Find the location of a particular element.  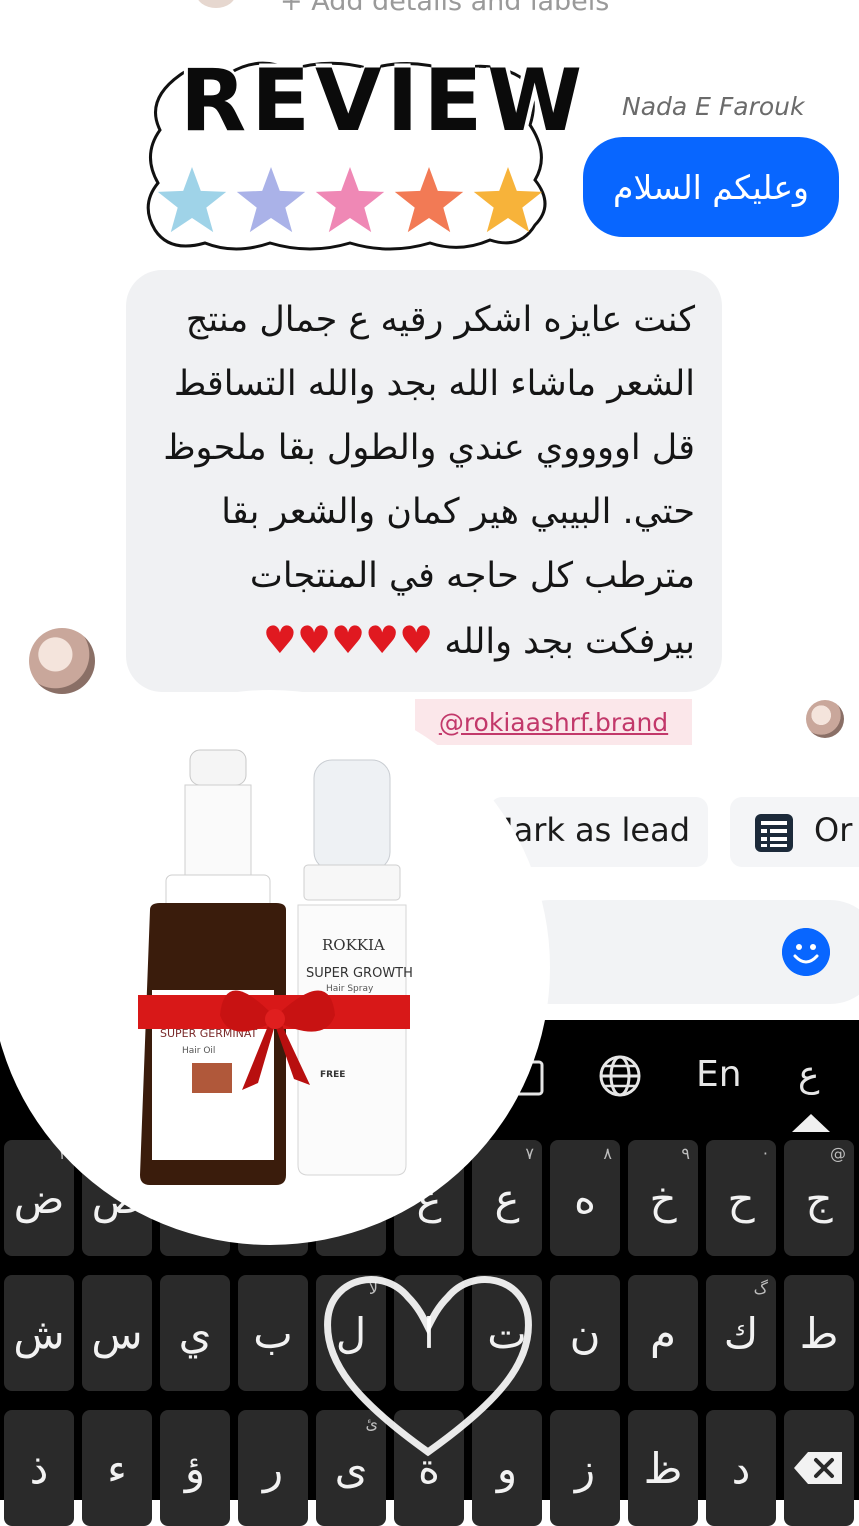

key-2-11: ط is located at coordinates (819, 1333).